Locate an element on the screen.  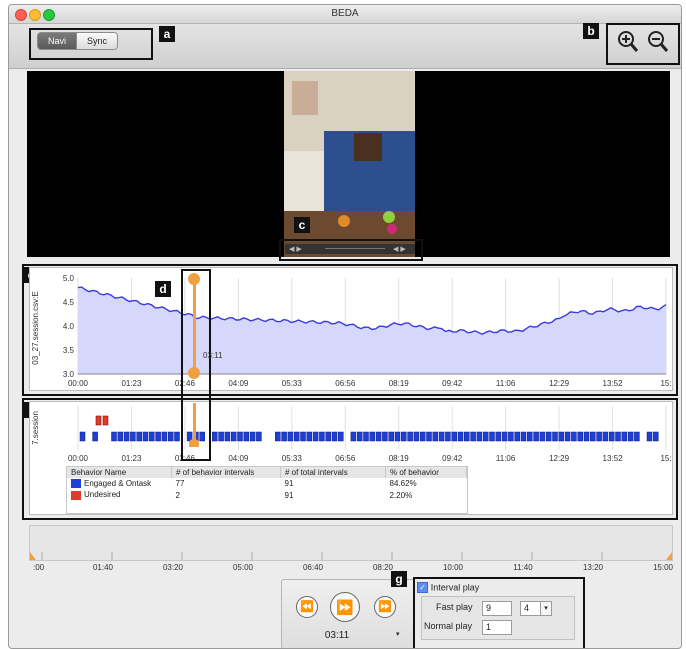
signal-x-tick-label: 08:19 is located at coordinates (399, 383).